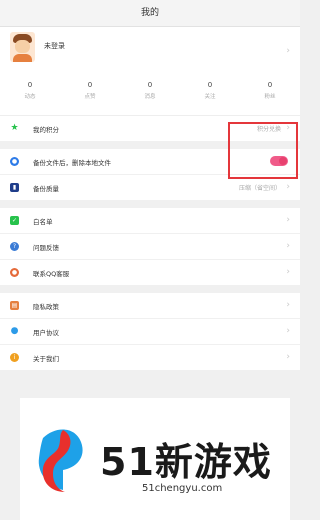  What do you see at coordinates (14, 187) in the screenshot?
I see `quality-icon: ▮` at bounding box center [14, 187].